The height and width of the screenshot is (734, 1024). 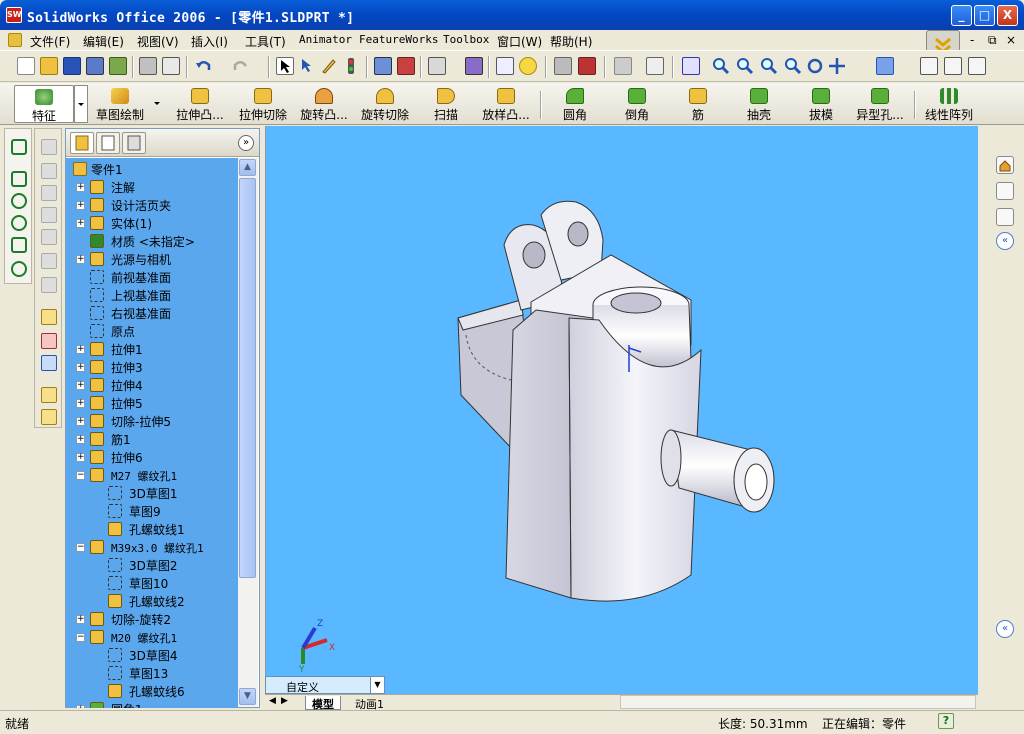 What do you see at coordinates (152, 169) in the screenshot?
I see `tree-root: 零件1` at bounding box center [152, 169].